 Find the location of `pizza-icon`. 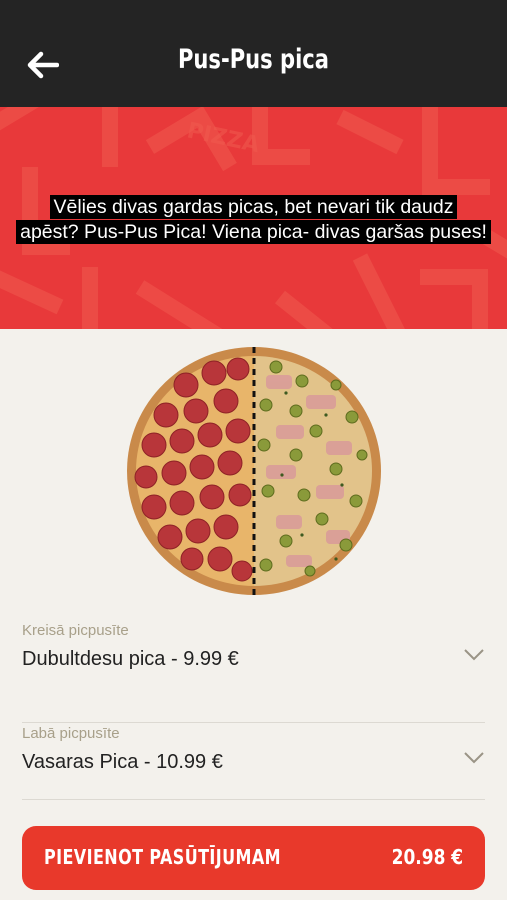

pizza-icon is located at coordinates (254, 471).